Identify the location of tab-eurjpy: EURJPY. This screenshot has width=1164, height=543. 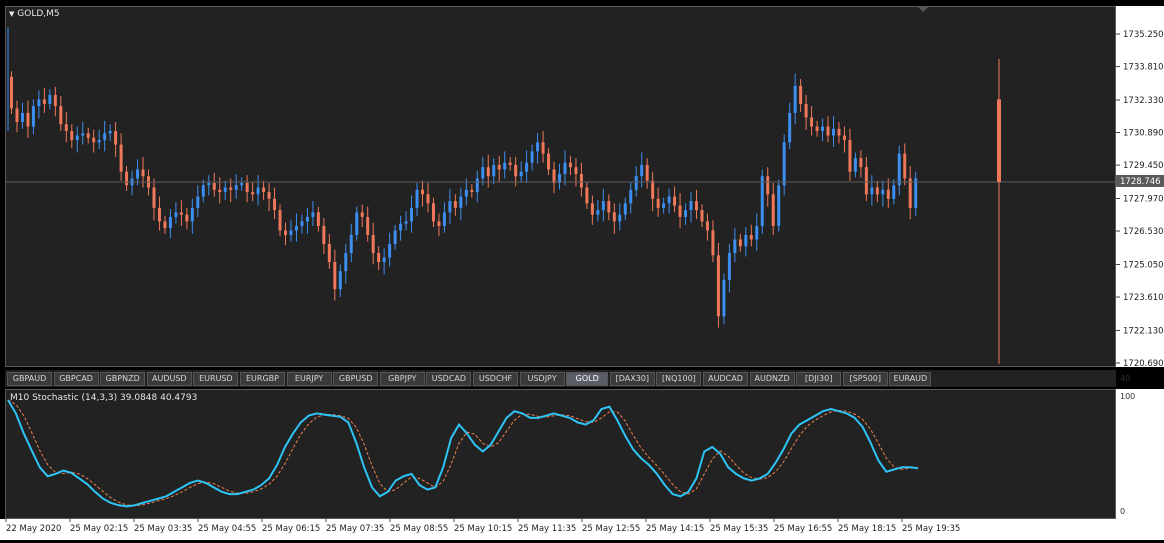
(309, 379).